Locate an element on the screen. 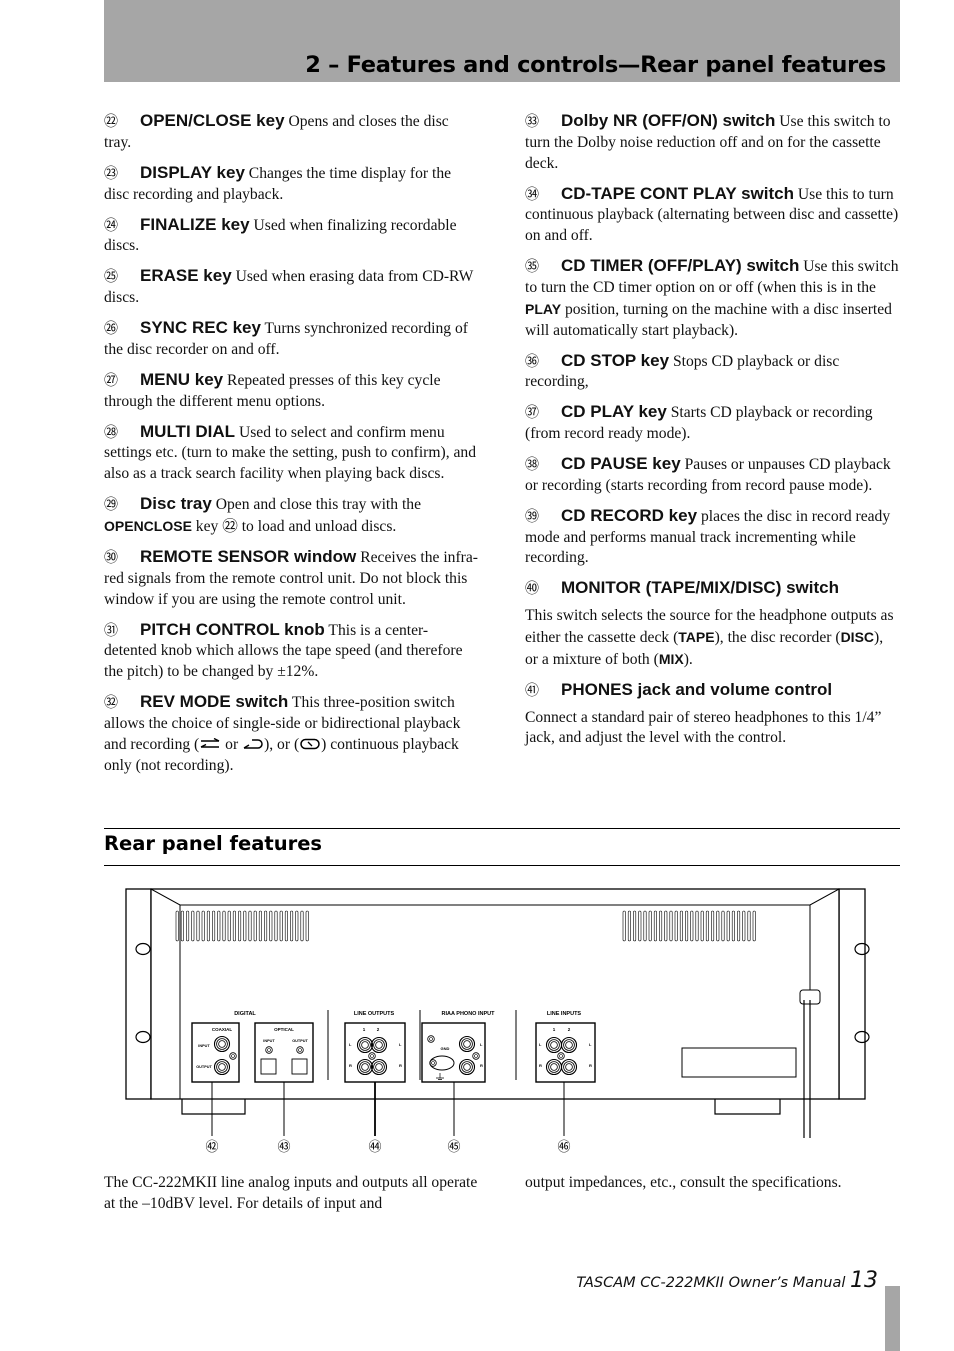 This screenshot has width=954, height=1351. feature-term: SYNC REC key is located at coordinates (200, 328).